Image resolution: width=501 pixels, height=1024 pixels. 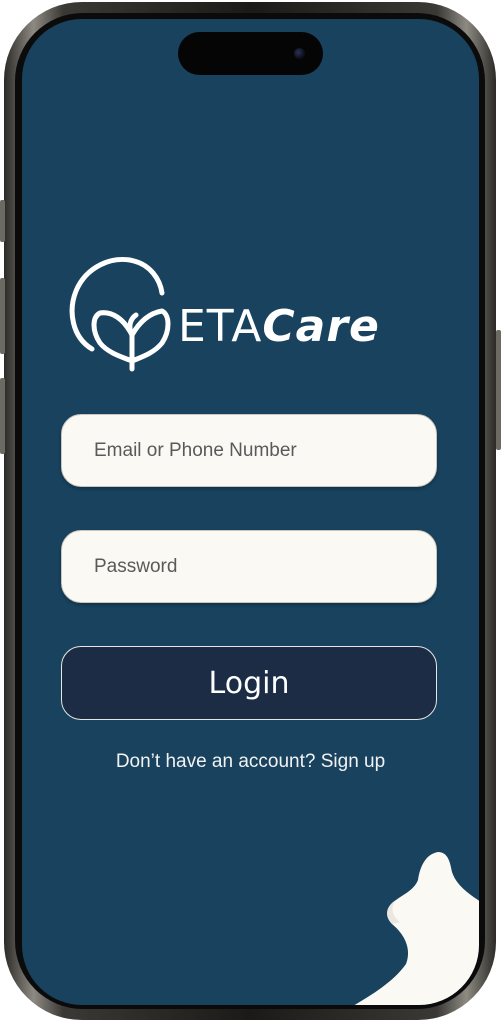 I want to click on signup-link: Sign up, so click(x=353, y=761).